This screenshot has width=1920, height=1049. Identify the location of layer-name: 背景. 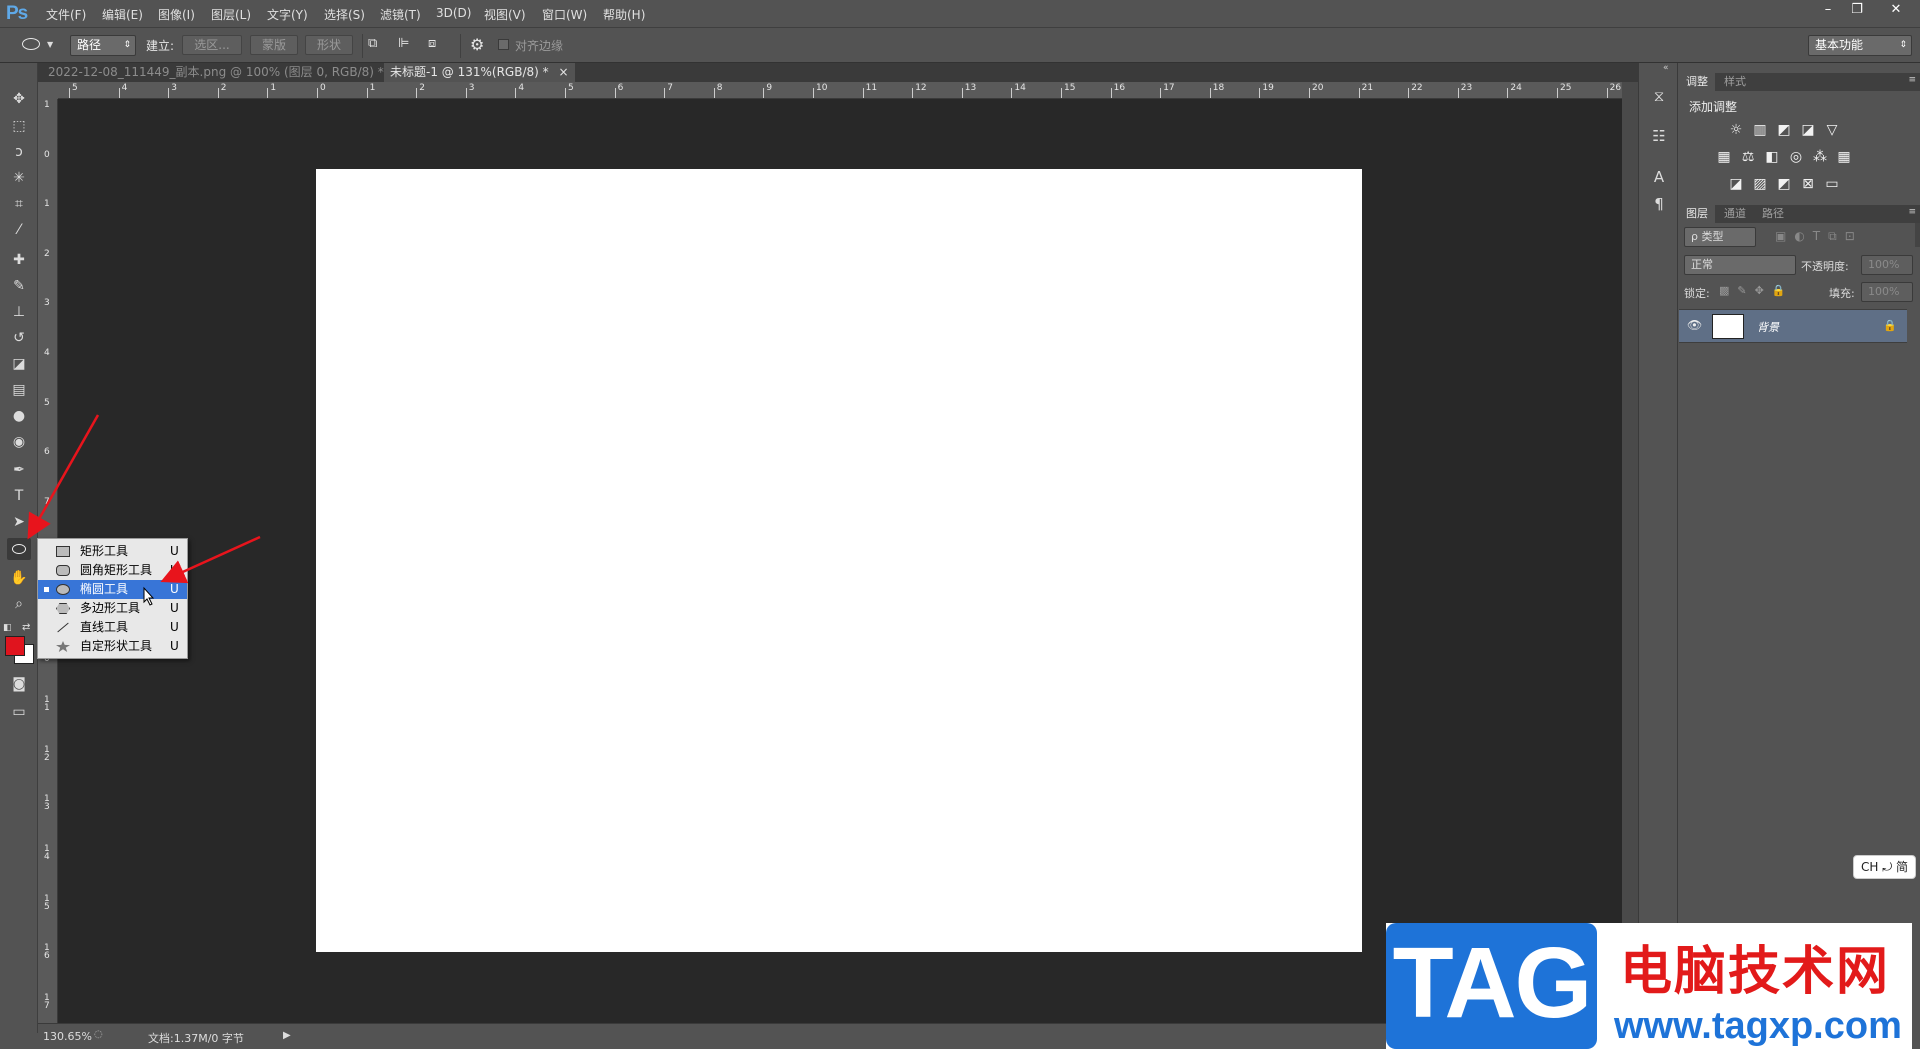
(1768, 327).